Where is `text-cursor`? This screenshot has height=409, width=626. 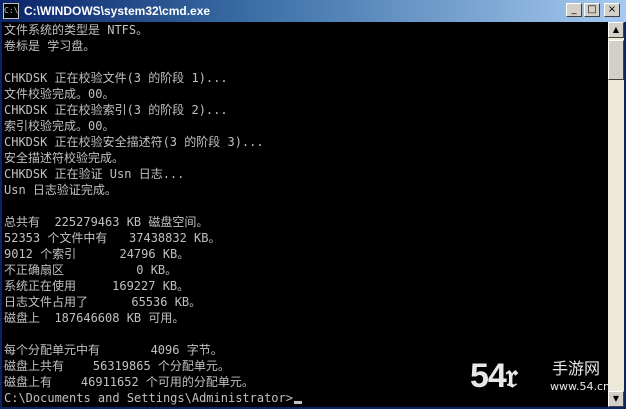
text-cursor is located at coordinates (297, 402).